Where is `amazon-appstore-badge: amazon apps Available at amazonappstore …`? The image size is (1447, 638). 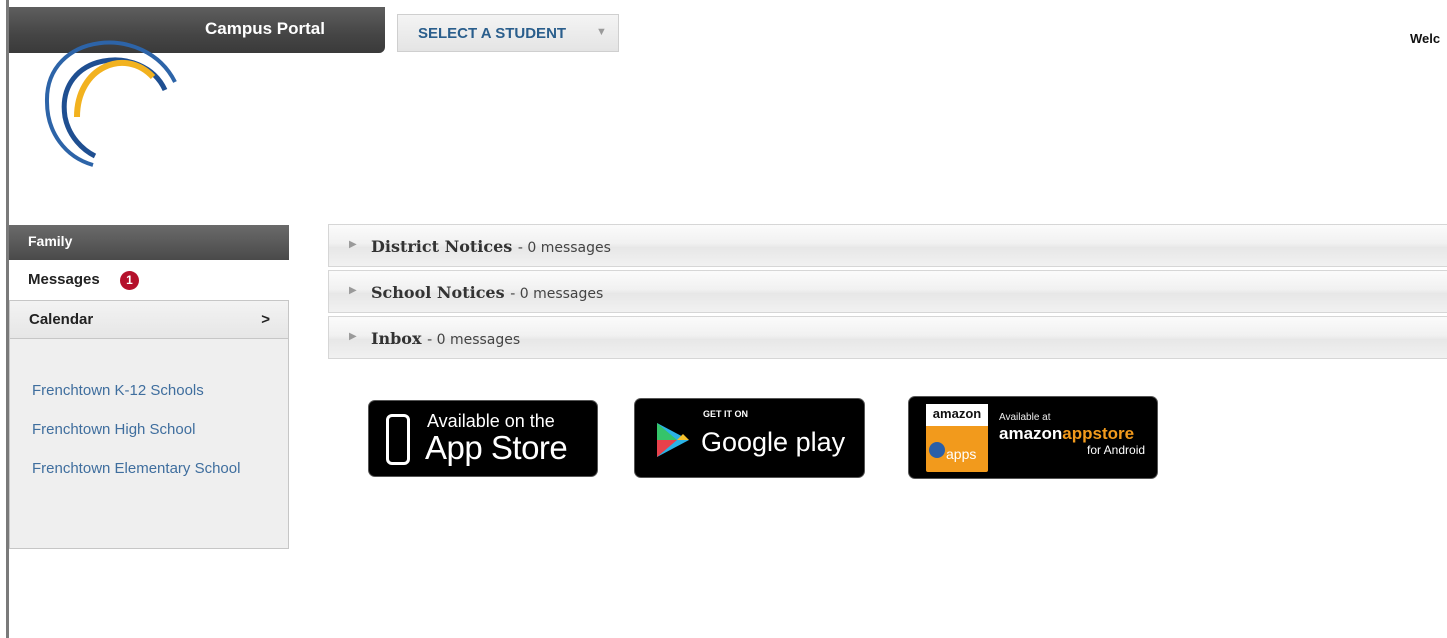
amazon-appstore-badge: amazon apps Available at amazonappstore … is located at coordinates (1033, 437).